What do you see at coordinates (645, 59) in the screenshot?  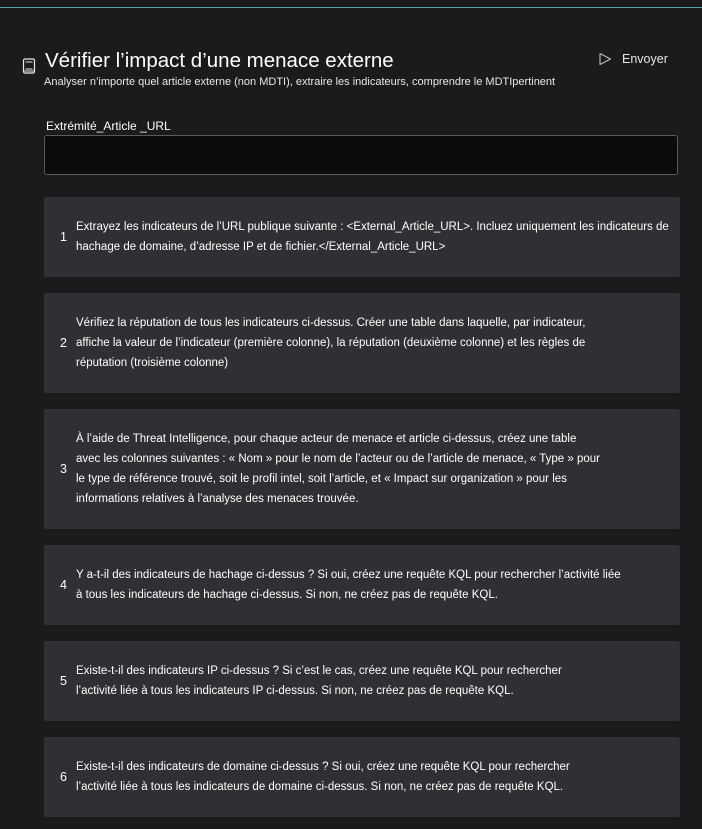 I see `send-button-label: Envoyer` at bounding box center [645, 59].